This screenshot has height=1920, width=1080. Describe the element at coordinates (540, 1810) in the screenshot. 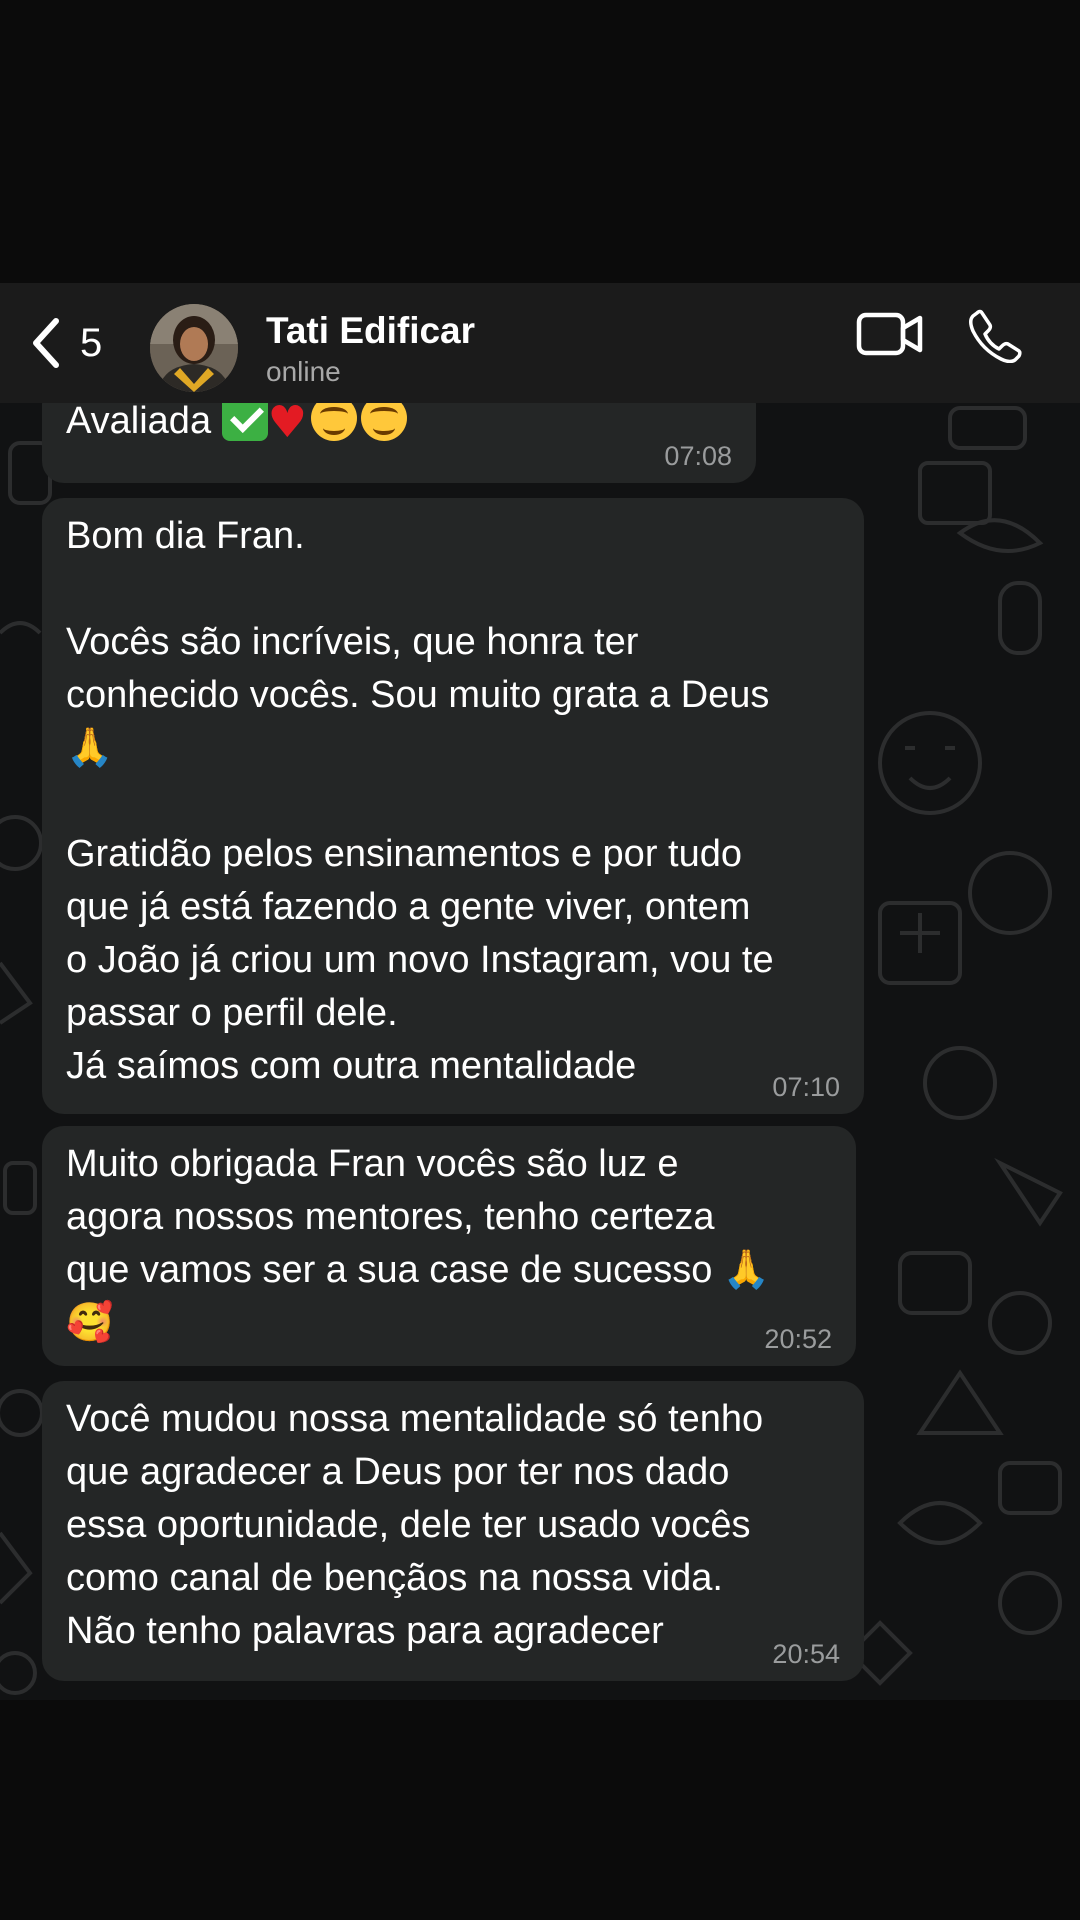

I see `bottom-area` at that location.